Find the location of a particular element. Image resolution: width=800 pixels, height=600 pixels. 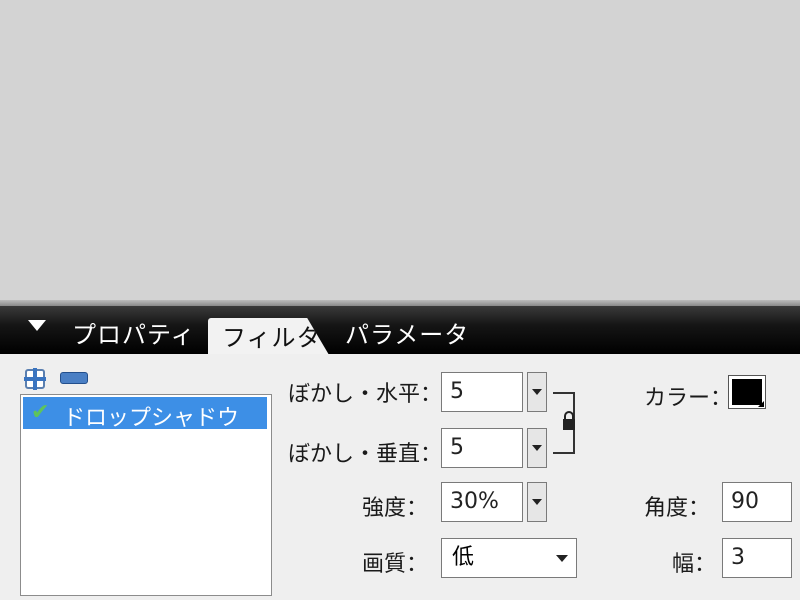

color-swatch is located at coordinates (747, 392).